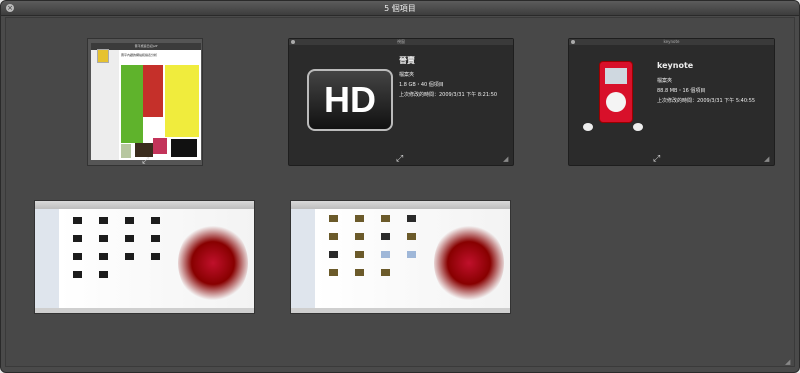  What do you see at coordinates (182, 101) in the screenshot?
I see `yellow-column` at bounding box center [182, 101].